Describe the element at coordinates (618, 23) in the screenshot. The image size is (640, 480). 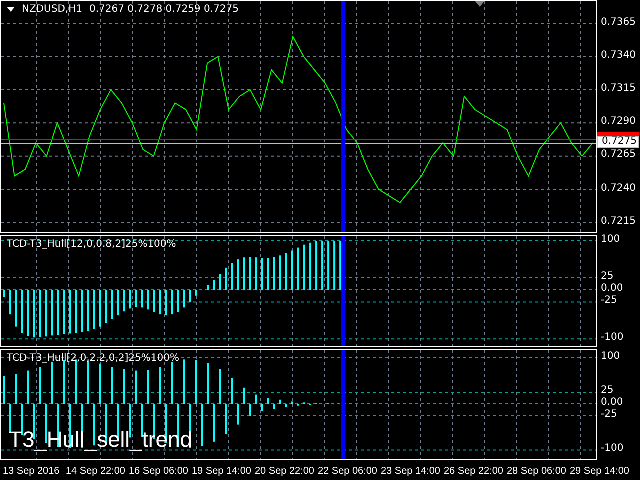
I see `axis-label: 0.7365` at that location.